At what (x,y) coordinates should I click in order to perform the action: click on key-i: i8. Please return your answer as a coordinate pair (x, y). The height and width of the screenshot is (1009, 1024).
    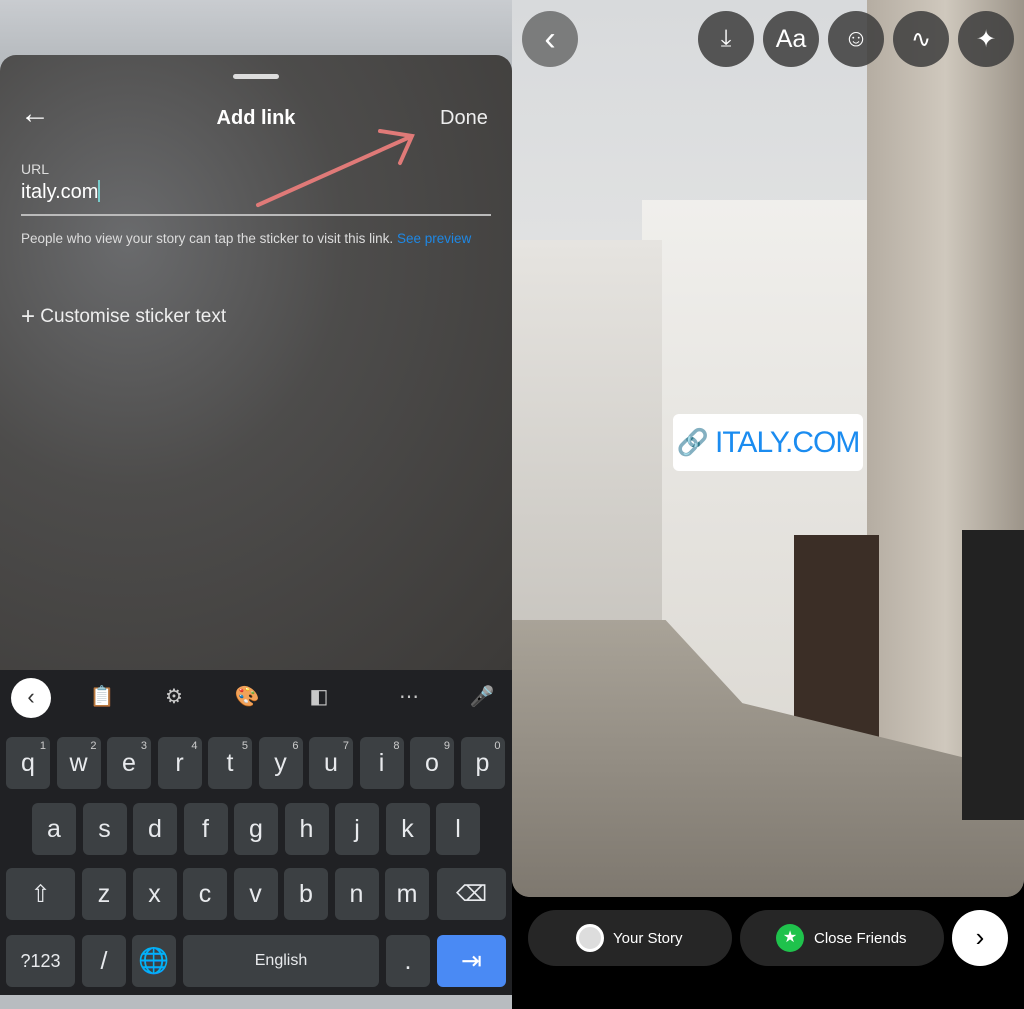
    Looking at the image, I should click on (381, 763).